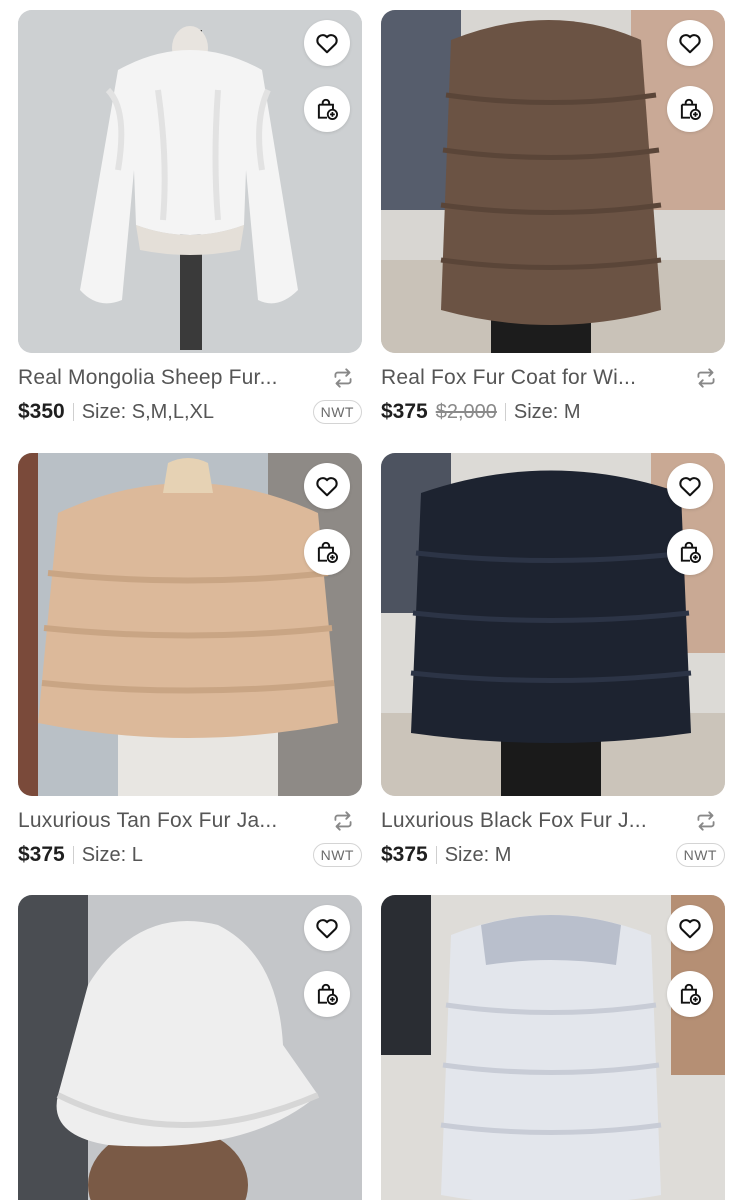 The height and width of the screenshot is (1200, 743). I want to click on brown-fox-fur-coat-photo, so click(553, 181).